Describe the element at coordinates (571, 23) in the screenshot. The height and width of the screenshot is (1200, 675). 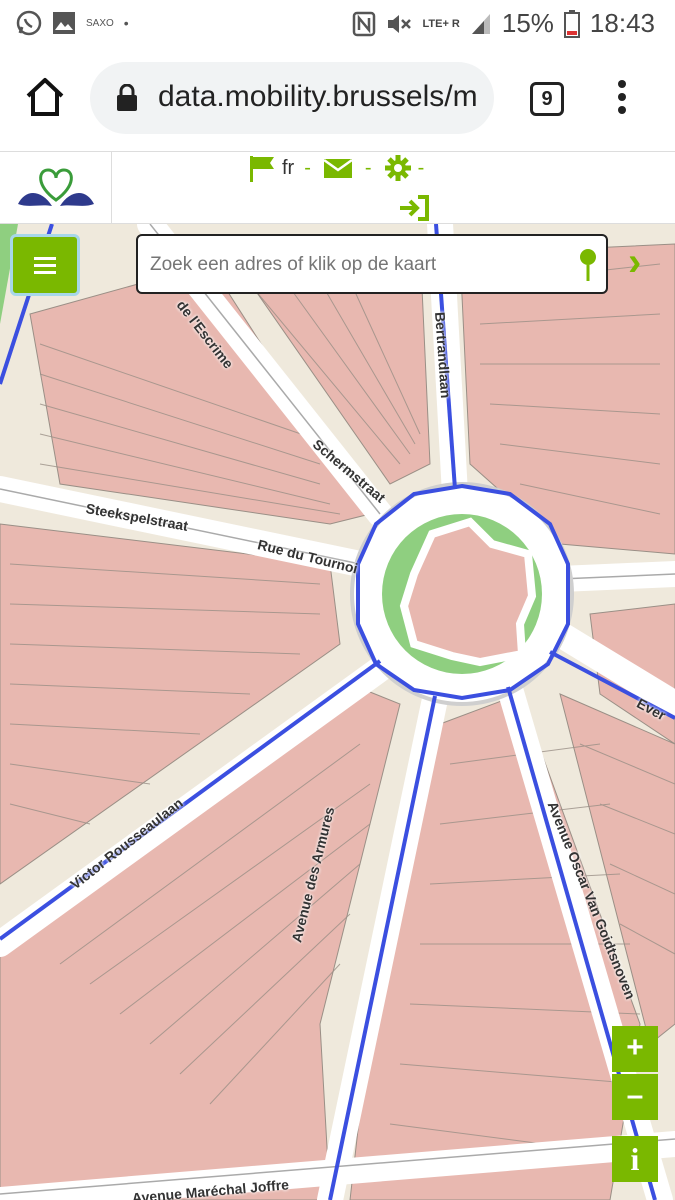
I see `battery-icon` at that location.